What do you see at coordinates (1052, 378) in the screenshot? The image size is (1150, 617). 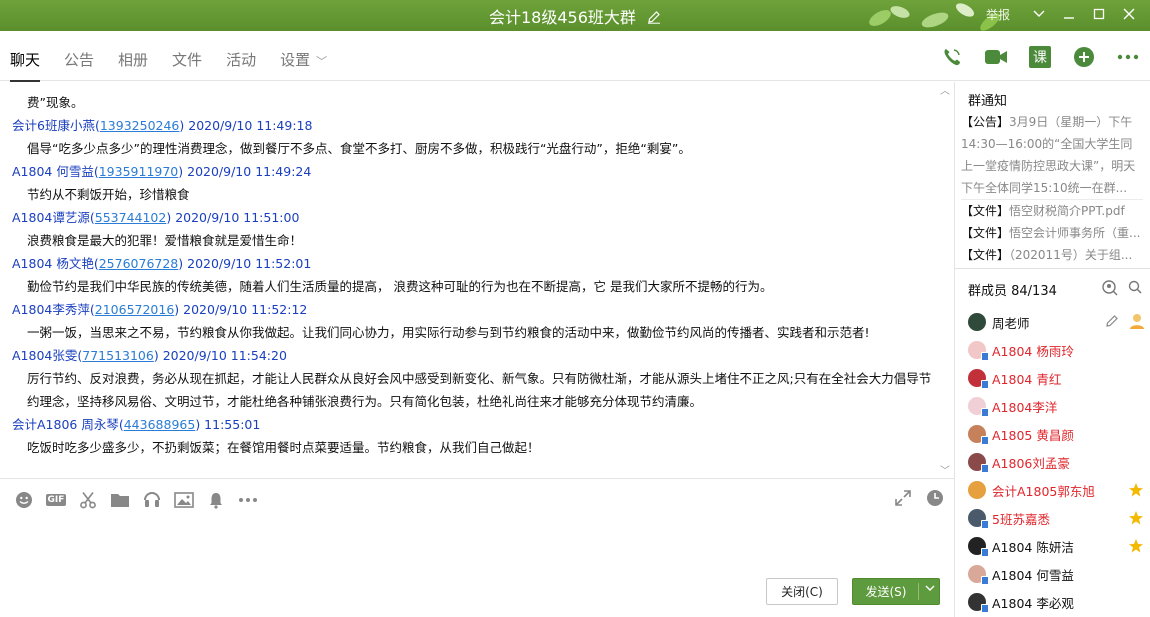 I see `member-row: A1804 青红` at bounding box center [1052, 378].